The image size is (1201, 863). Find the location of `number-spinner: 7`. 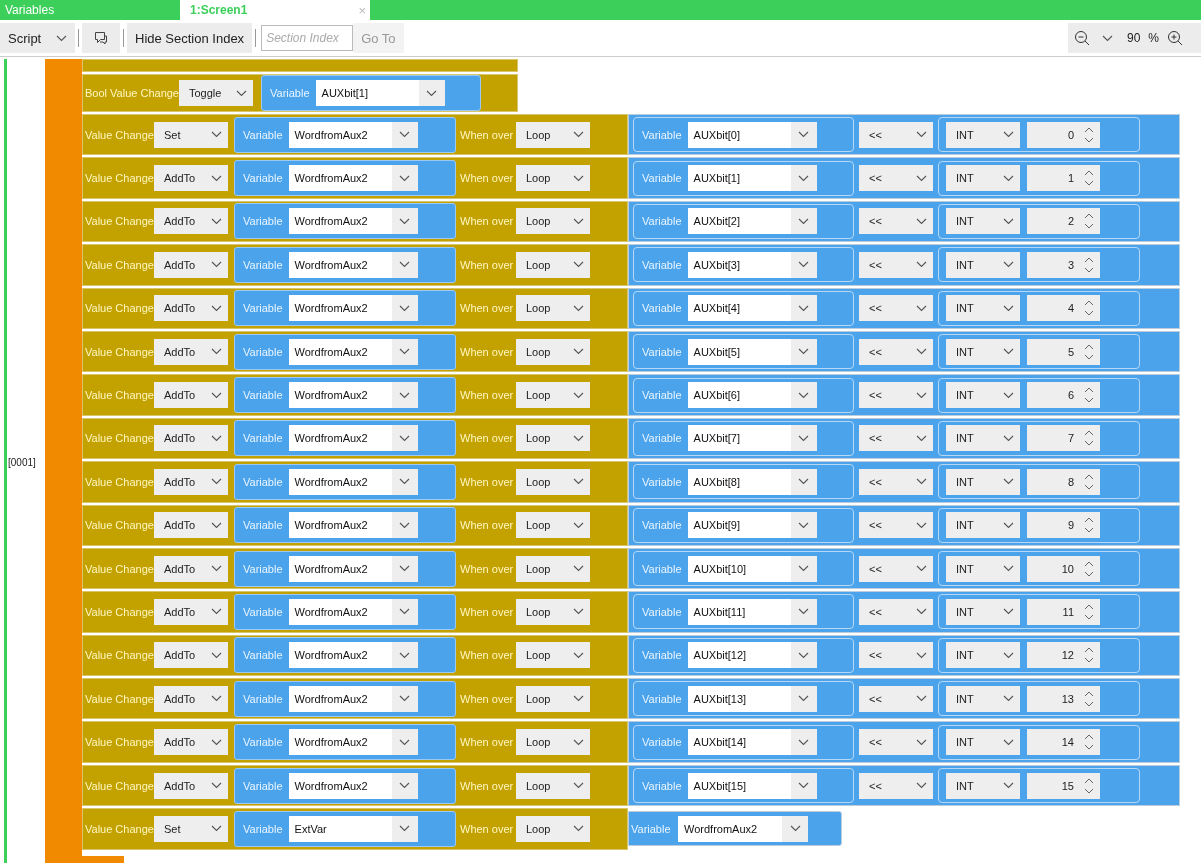

number-spinner: 7 is located at coordinates (1063, 438).